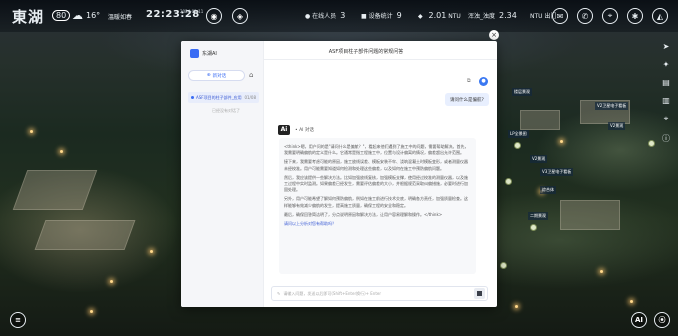  Describe the element at coordinates (192, 97) in the screenshot. I see `active-dot-icon` at that location.